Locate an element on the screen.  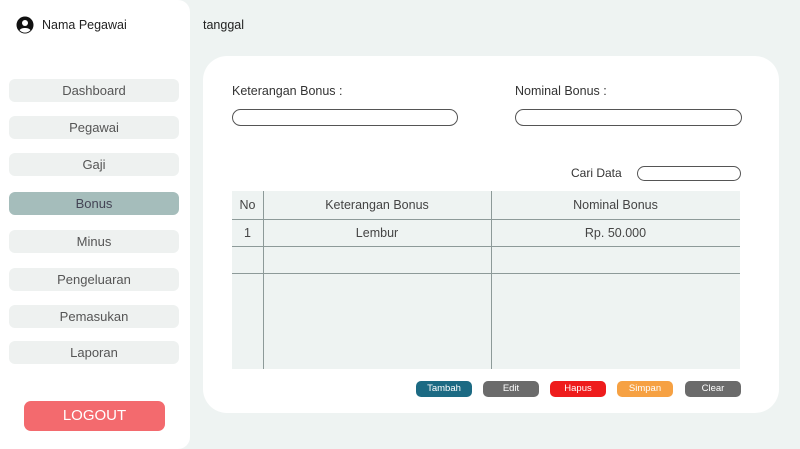
user-circle-icon is located at coordinates (25, 25).